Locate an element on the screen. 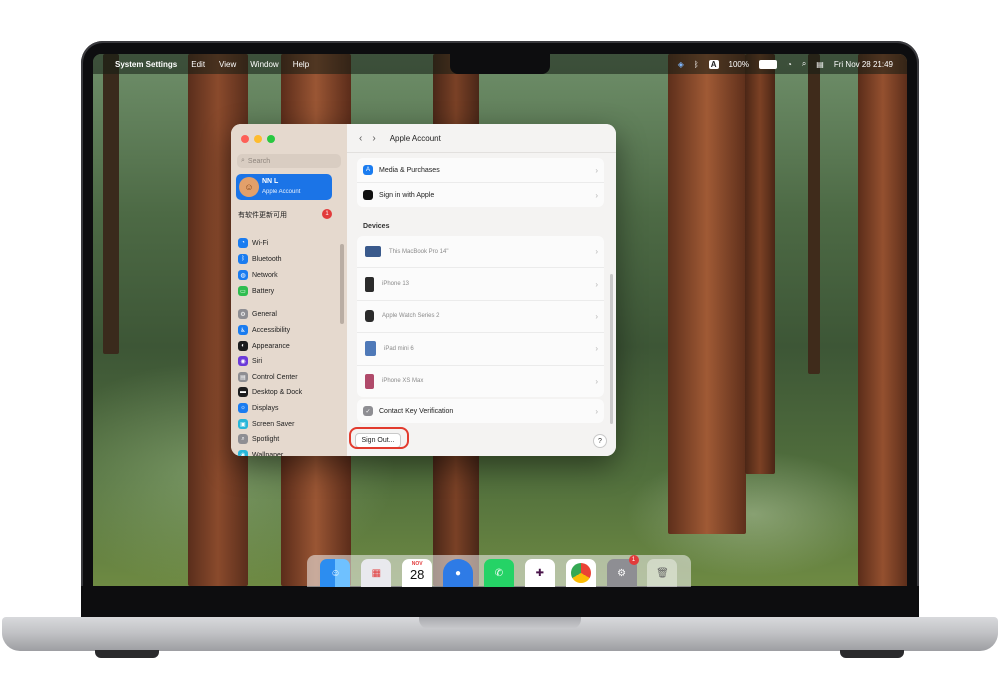 The width and height of the screenshot is (1000, 700). sidebar-item-accessibility: ♿ Accessibility is located at coordinates (264, 330).